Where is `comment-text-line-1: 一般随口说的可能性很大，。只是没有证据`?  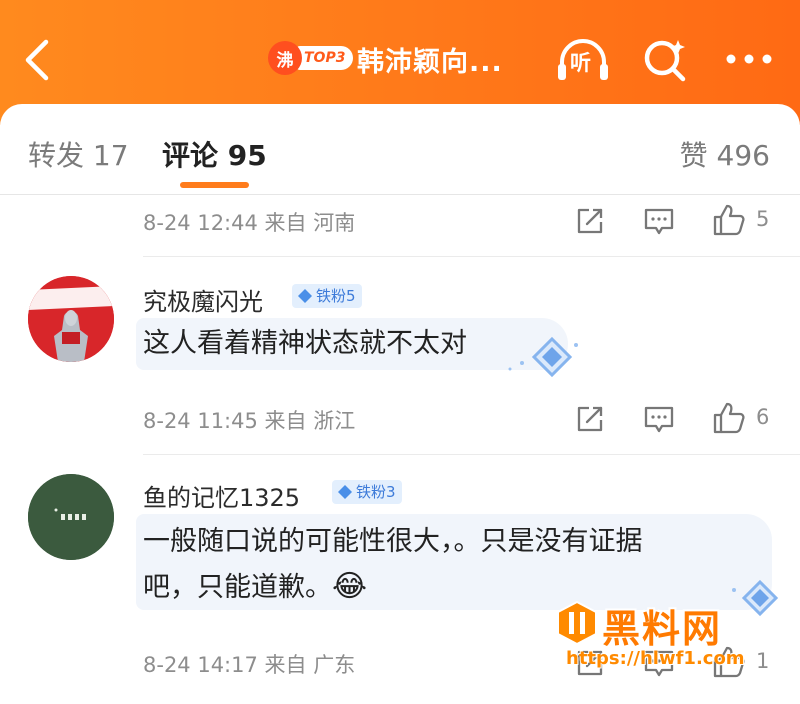 comment-text-line-1: 一般随口说的可能性很大，。只是没有证据 is located at coordinates (393, 541).